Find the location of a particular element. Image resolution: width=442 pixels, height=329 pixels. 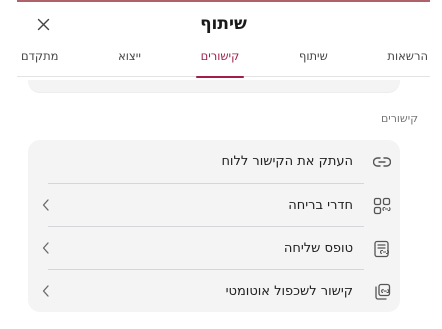

close-button is located at coordinates (43, 24).